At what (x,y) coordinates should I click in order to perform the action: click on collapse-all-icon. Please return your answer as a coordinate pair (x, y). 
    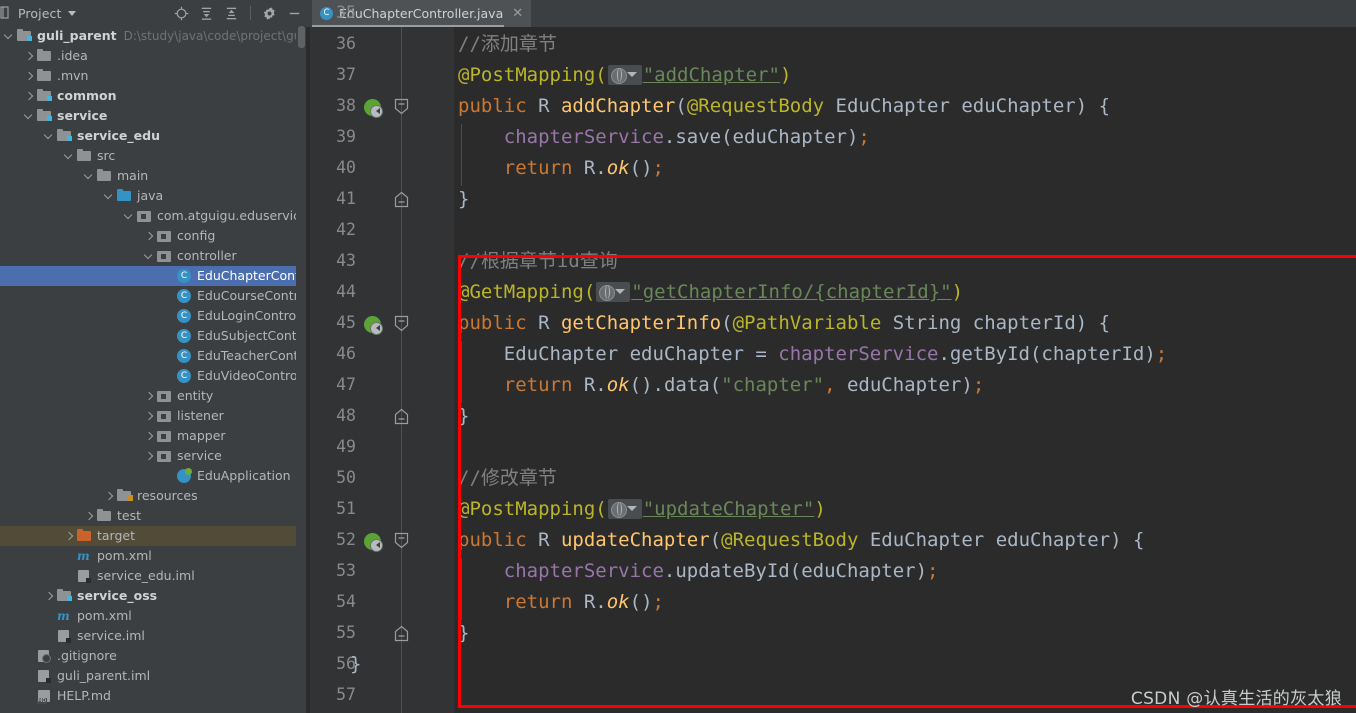
    Looking at the image, I should click on (231, 13).